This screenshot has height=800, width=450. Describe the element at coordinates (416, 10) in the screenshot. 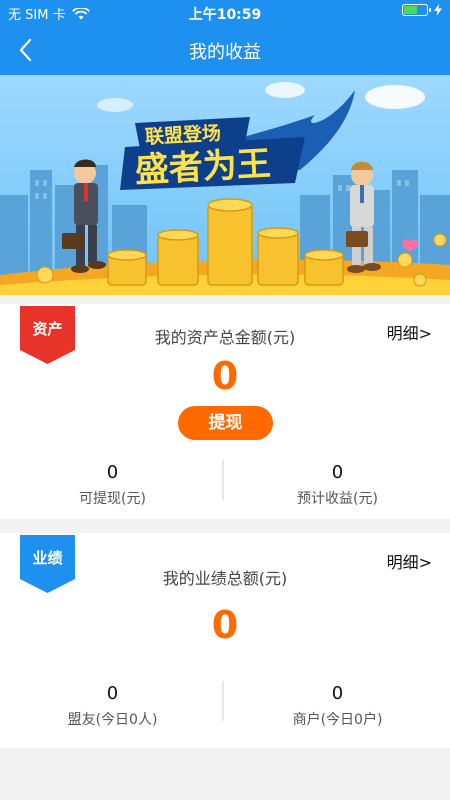

I see `battery-icon` at that location.